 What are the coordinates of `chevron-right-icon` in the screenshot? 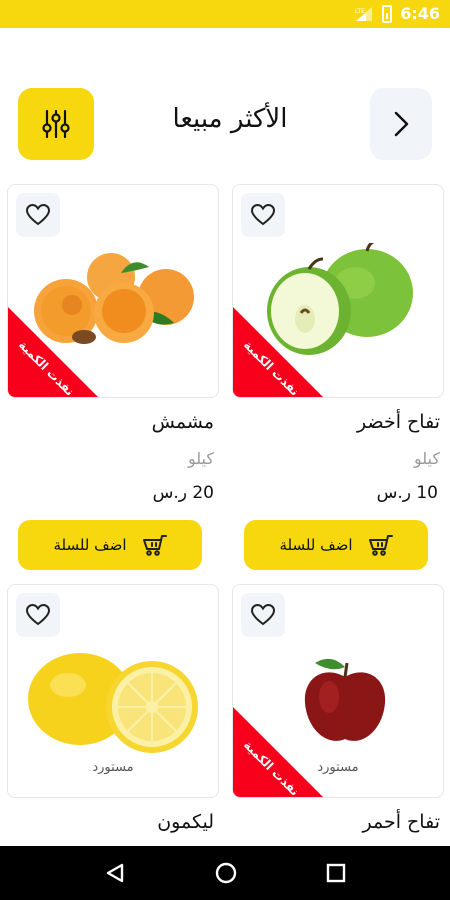 It's located at (401, 124).